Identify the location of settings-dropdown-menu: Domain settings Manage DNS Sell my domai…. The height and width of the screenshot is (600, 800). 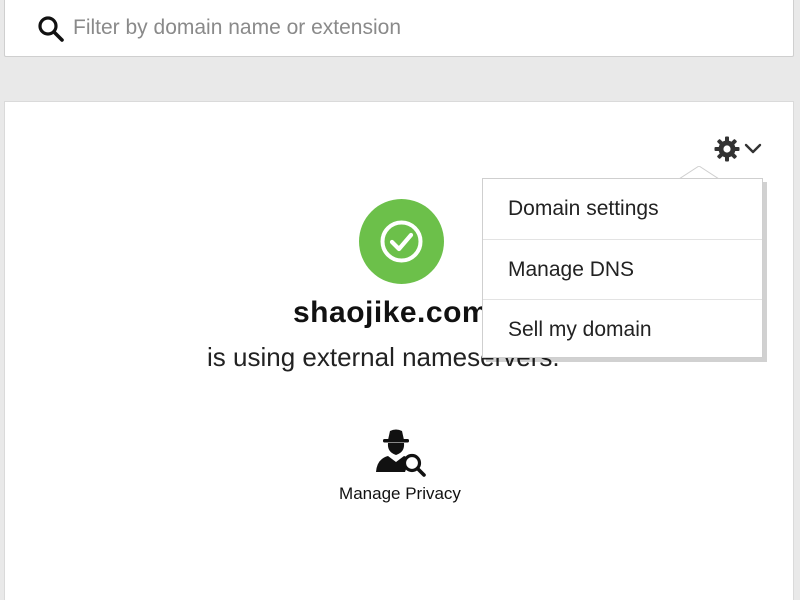
(622, 268).